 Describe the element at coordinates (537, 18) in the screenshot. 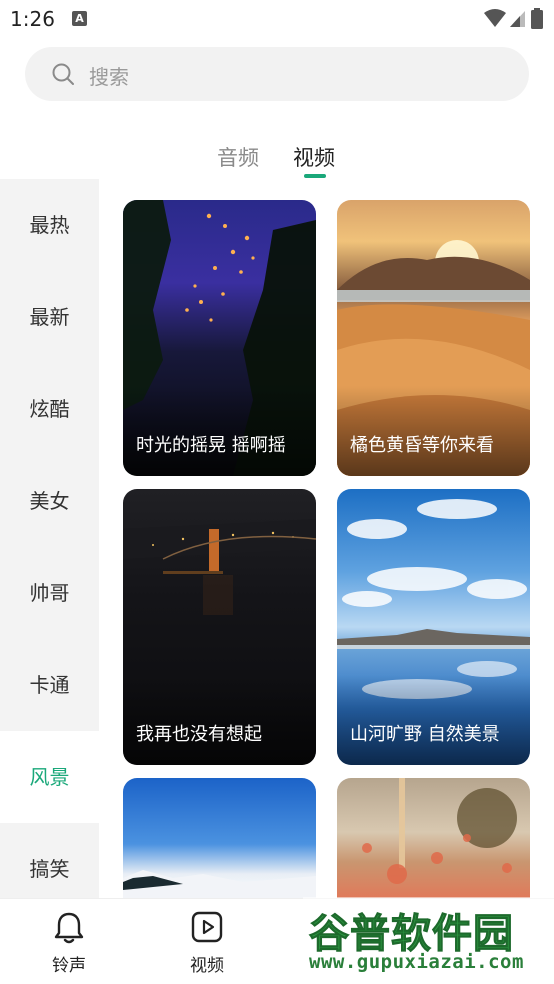

I see `battery-icon` at that location.